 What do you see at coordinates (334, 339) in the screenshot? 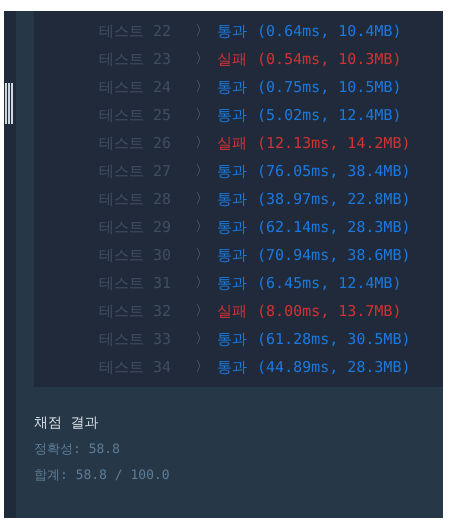
I see `result-detail: (61.28ms, 30.5MB)` at bounding box center [334, 339].